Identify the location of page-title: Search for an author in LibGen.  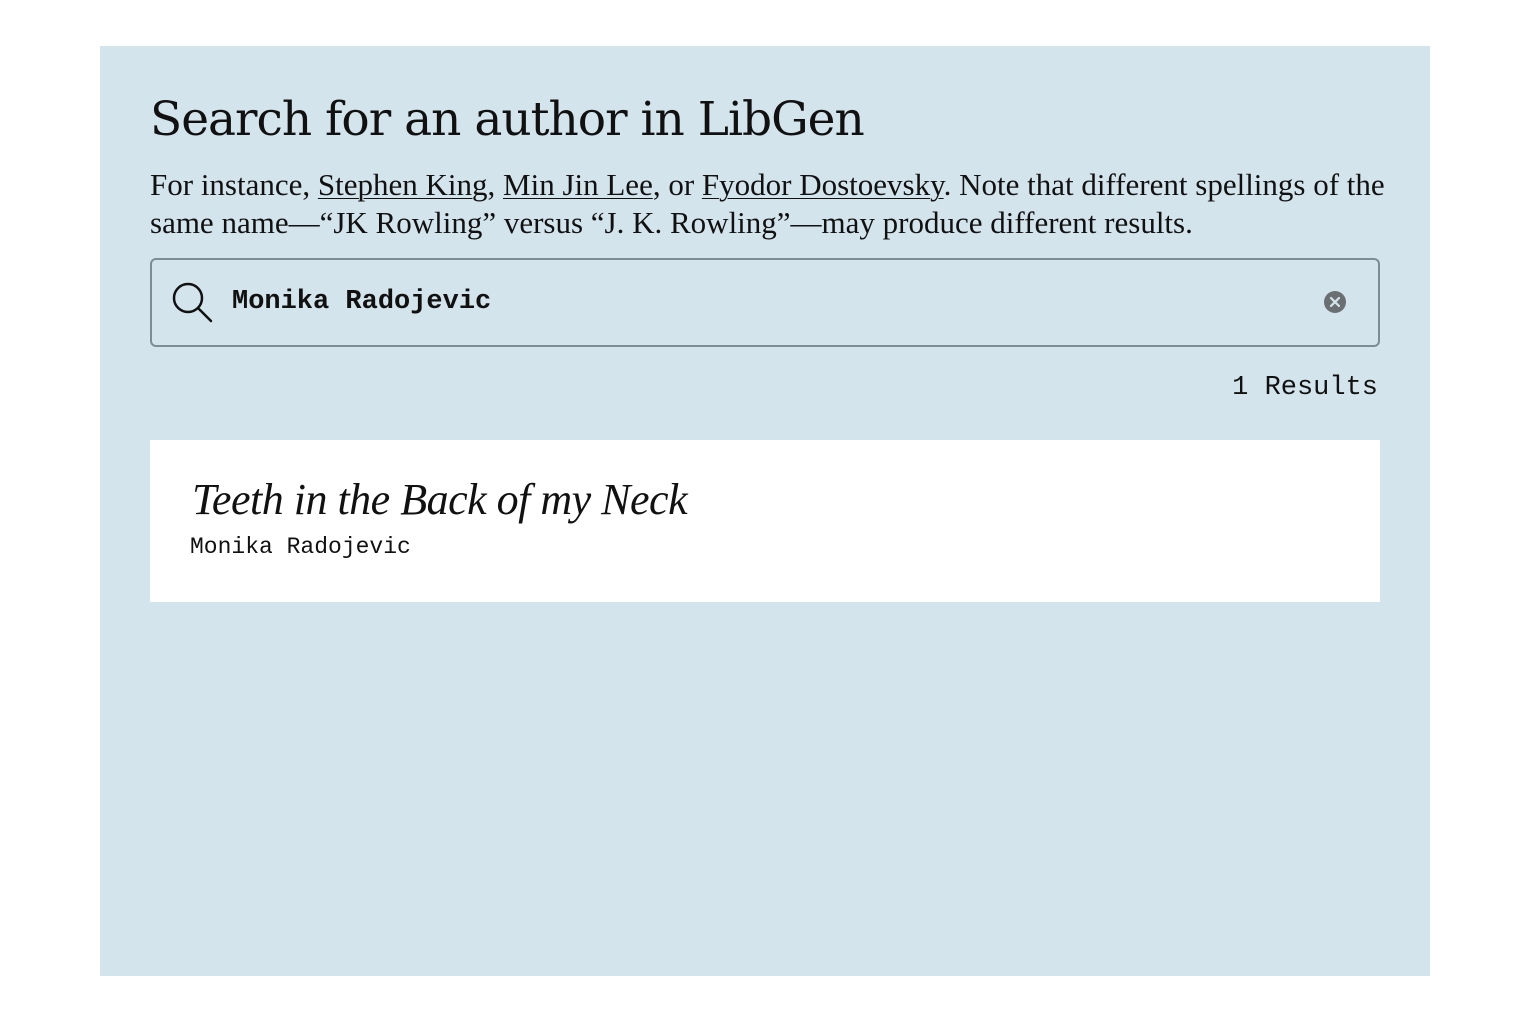
(507, 119).